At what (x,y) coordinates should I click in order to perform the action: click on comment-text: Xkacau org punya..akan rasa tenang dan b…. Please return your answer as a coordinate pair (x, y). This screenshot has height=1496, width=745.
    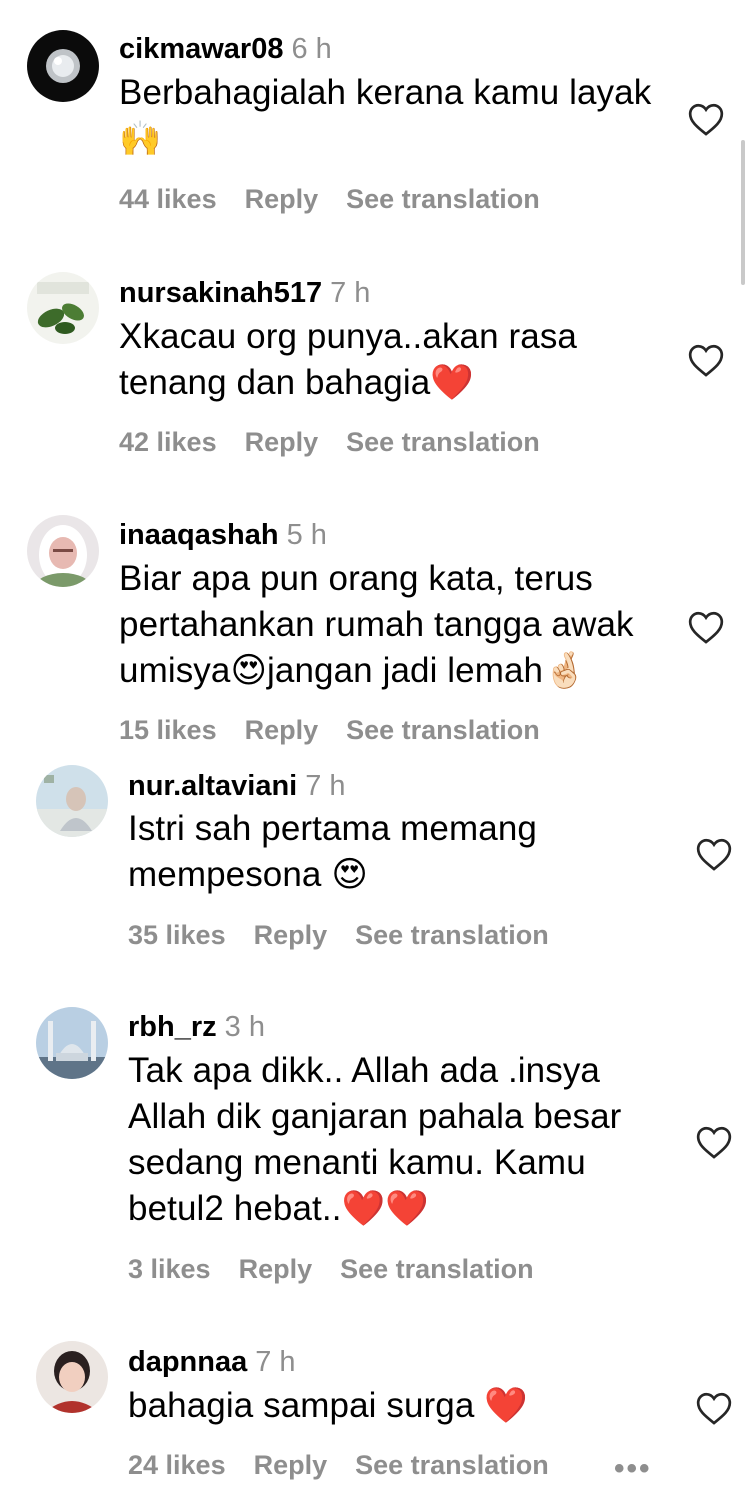
    Looking at the image, I should click on (348, 359).